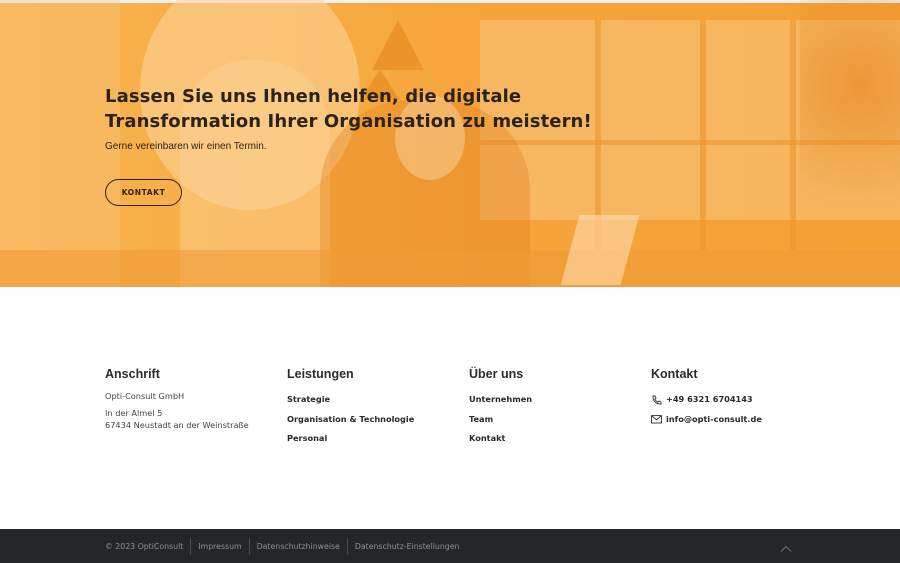 The height and width of the screenshot is (563, 900). Describe the element at coordinates (186, 146) in the screenshot. I see `hero-subtitle: Gerne vereinbaren wir einen Termin.` at that location.